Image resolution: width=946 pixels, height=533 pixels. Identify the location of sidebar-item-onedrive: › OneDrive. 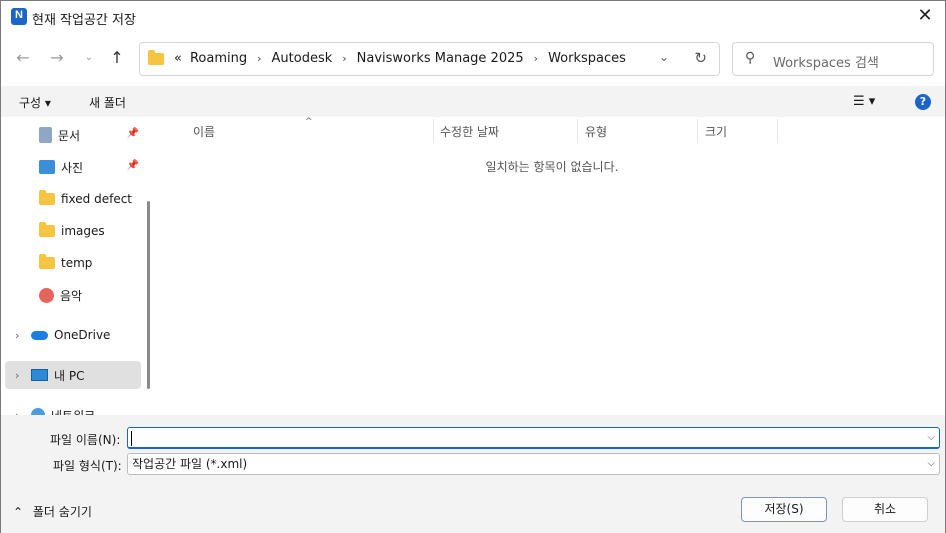
(73, 335).